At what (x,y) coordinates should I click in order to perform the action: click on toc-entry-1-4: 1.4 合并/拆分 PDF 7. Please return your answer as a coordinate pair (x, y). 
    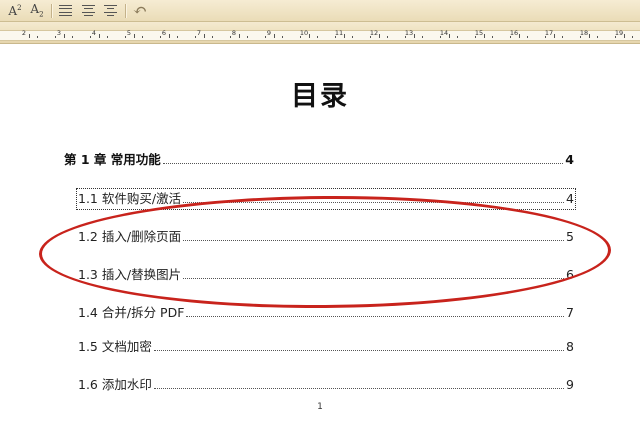
    Looking at the image, I should click on (326, 313).